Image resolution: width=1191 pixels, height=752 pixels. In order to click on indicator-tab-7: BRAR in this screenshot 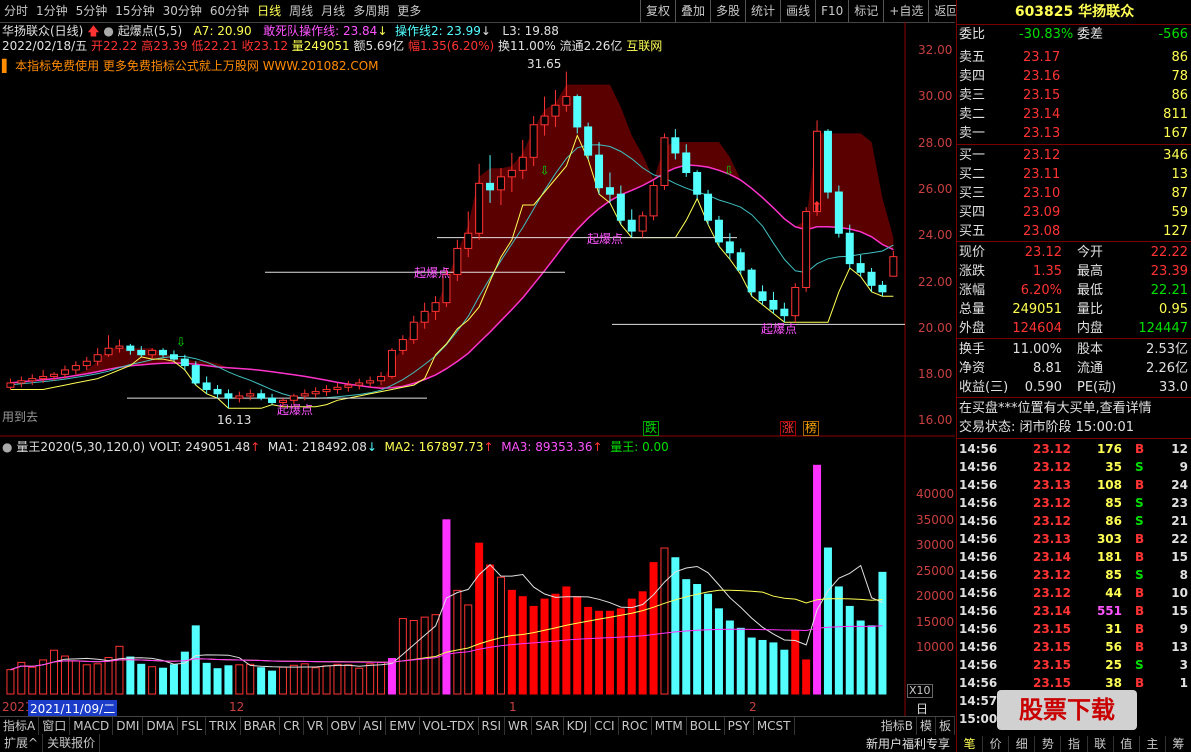, I will do `click(261, 726)`.